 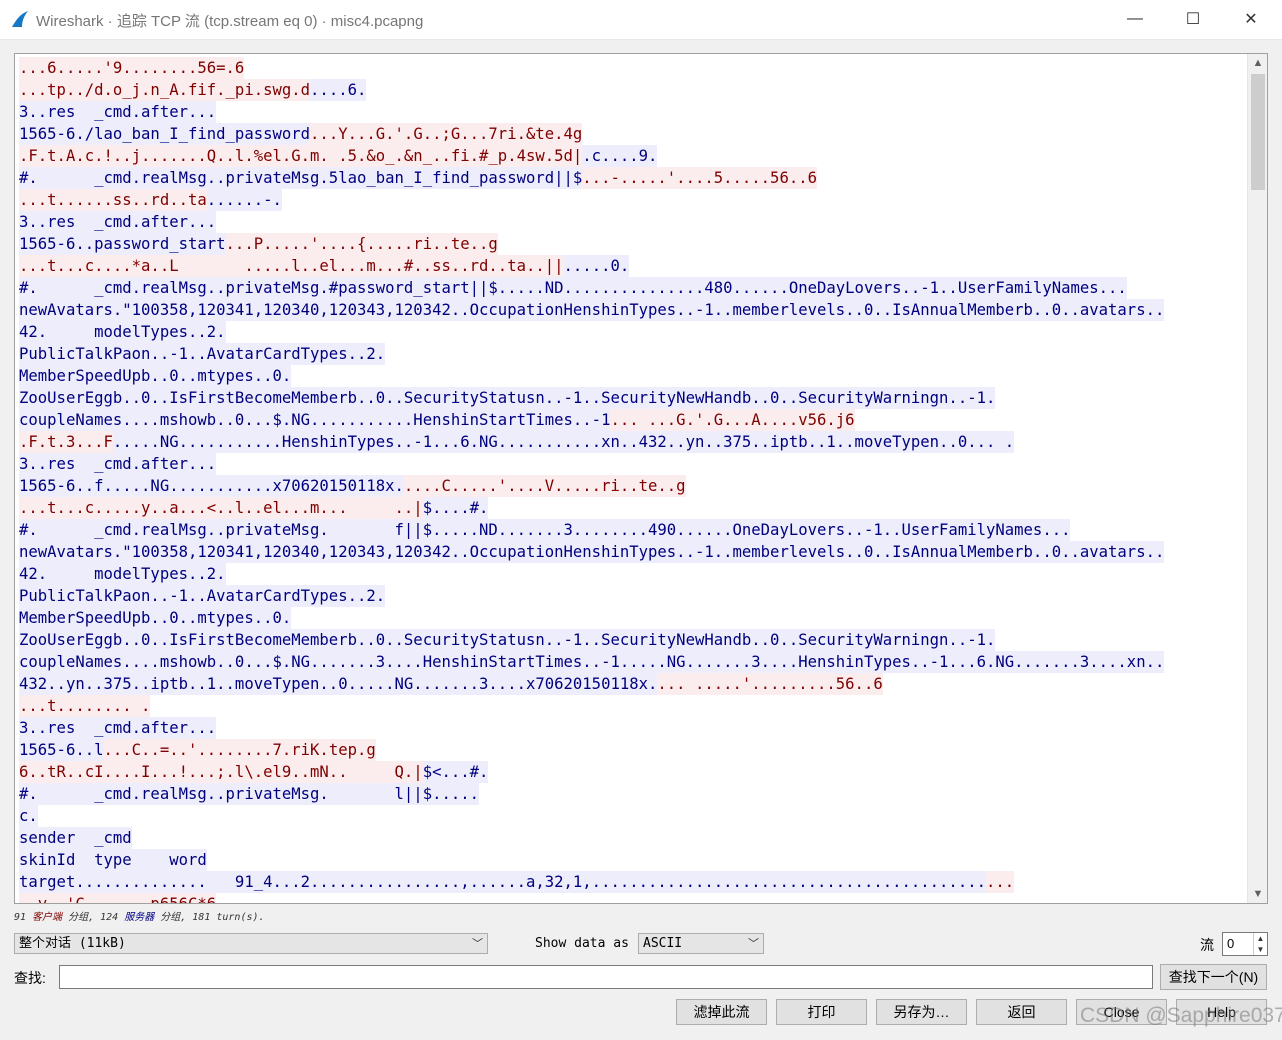 I want to click on watermark: CSDN @Sapphire037, so click(x=1181, y=1015).